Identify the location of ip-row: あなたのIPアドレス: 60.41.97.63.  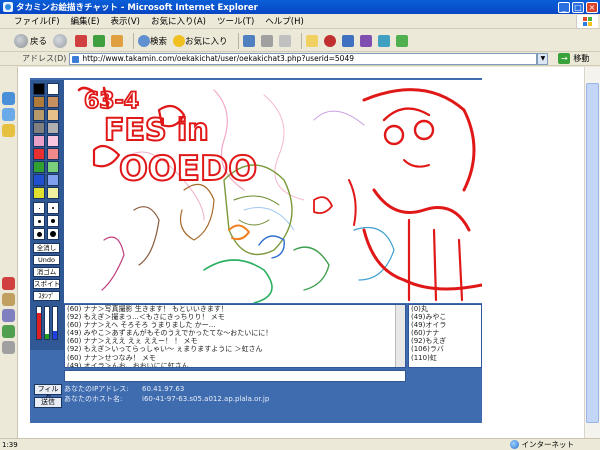
(214, 389).